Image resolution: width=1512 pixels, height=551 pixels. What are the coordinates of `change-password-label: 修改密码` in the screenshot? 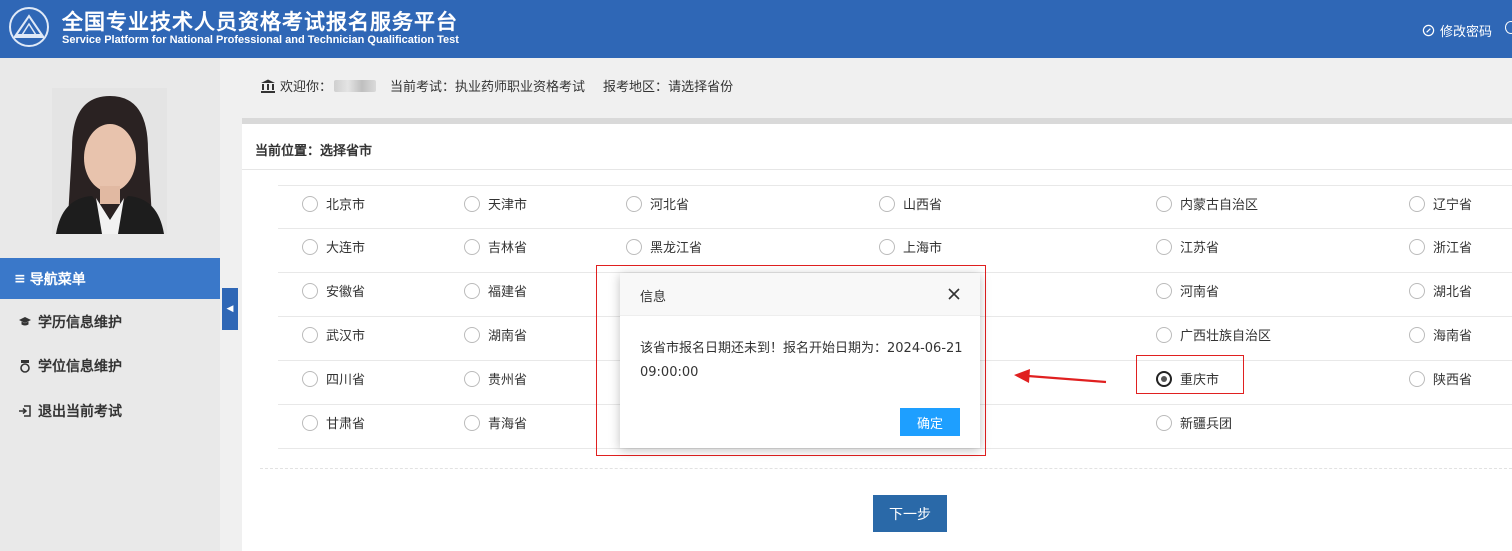 It's located at (1466, 32).